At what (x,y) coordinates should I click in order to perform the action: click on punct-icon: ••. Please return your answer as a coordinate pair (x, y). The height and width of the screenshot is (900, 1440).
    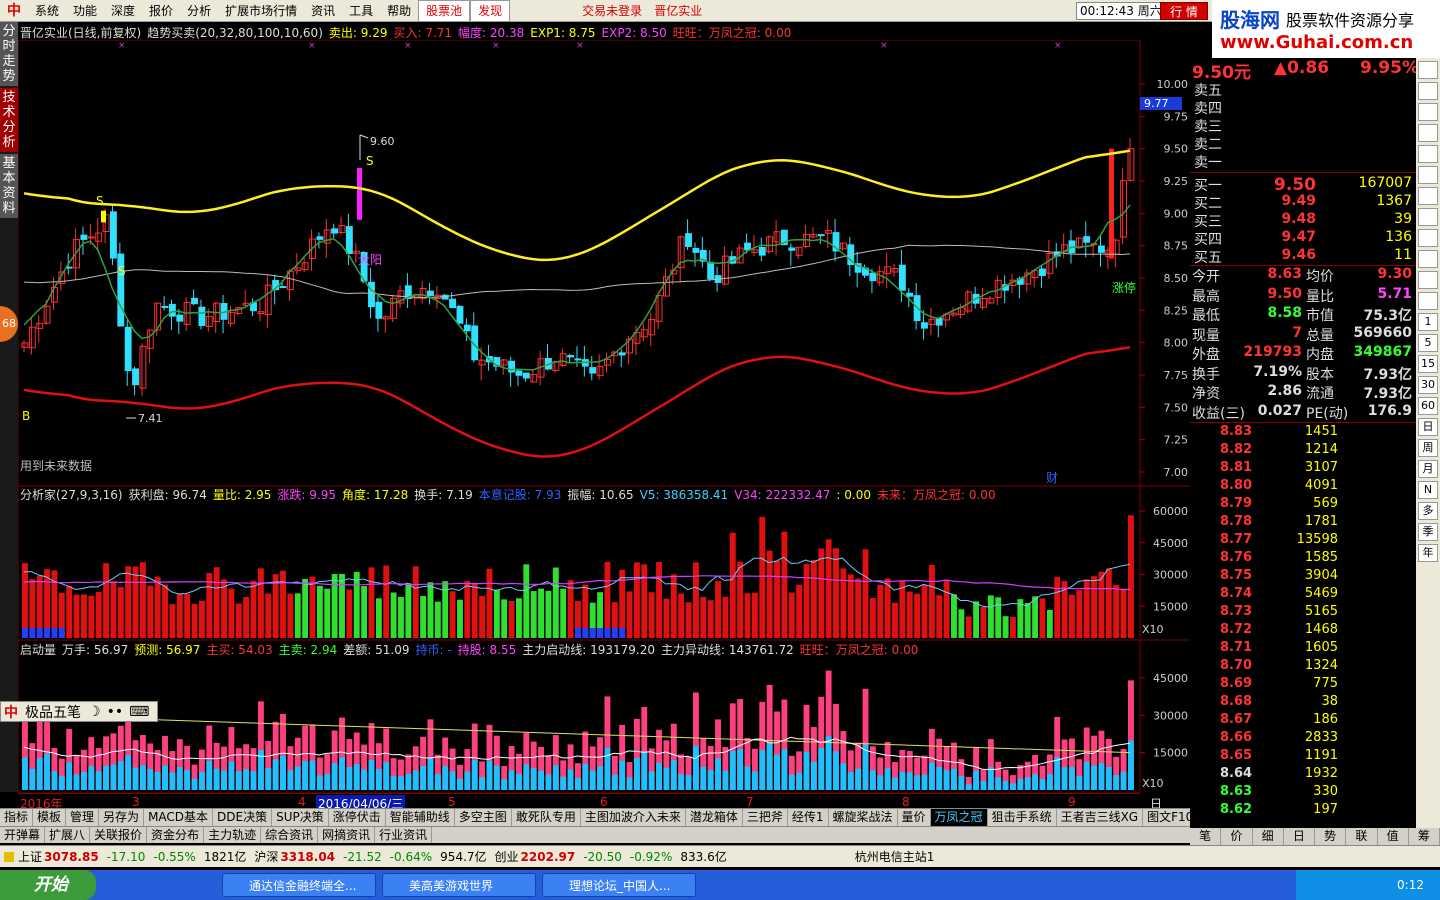
    Looking at the image, I should click on (115, 712).